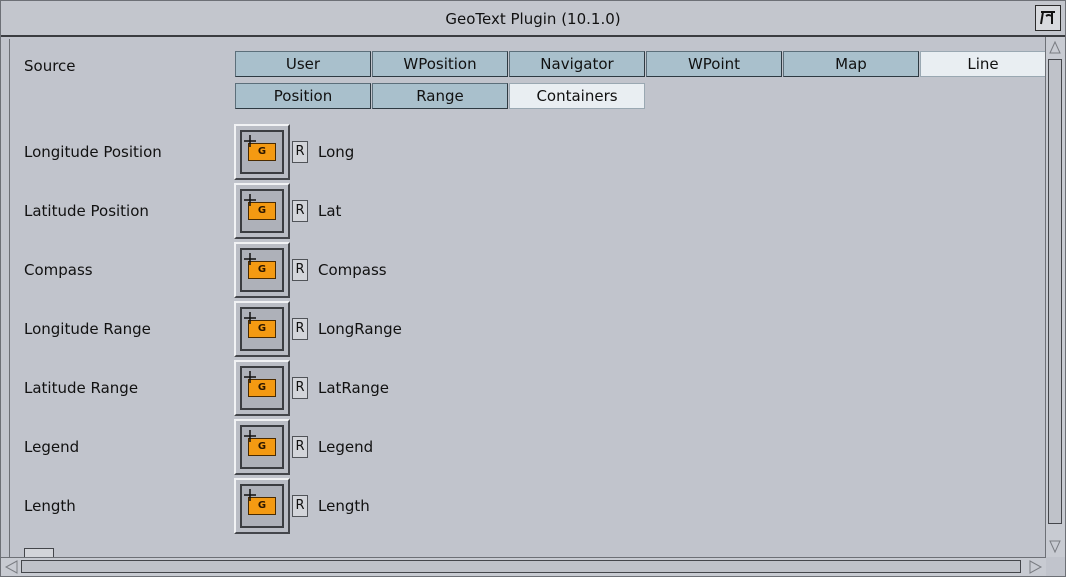 The image size is (1066, 577). Describe the element at coordinates (714, 64) in the screenshot. I see `tab-wpoint: WPoint` at that location.